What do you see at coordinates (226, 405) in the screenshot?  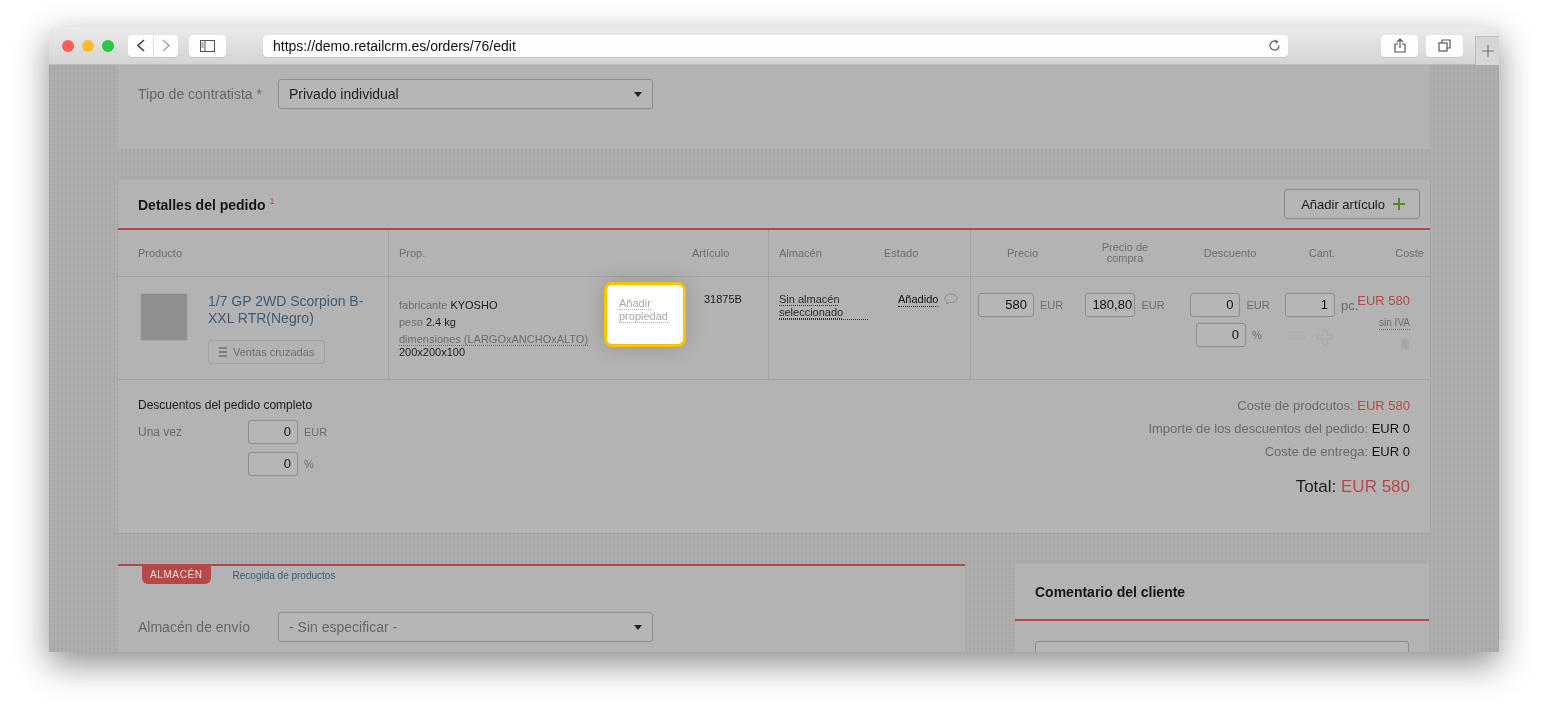 I see `section-subtitle: Descuentos del pedido completo` at bounding box center [226, 405].